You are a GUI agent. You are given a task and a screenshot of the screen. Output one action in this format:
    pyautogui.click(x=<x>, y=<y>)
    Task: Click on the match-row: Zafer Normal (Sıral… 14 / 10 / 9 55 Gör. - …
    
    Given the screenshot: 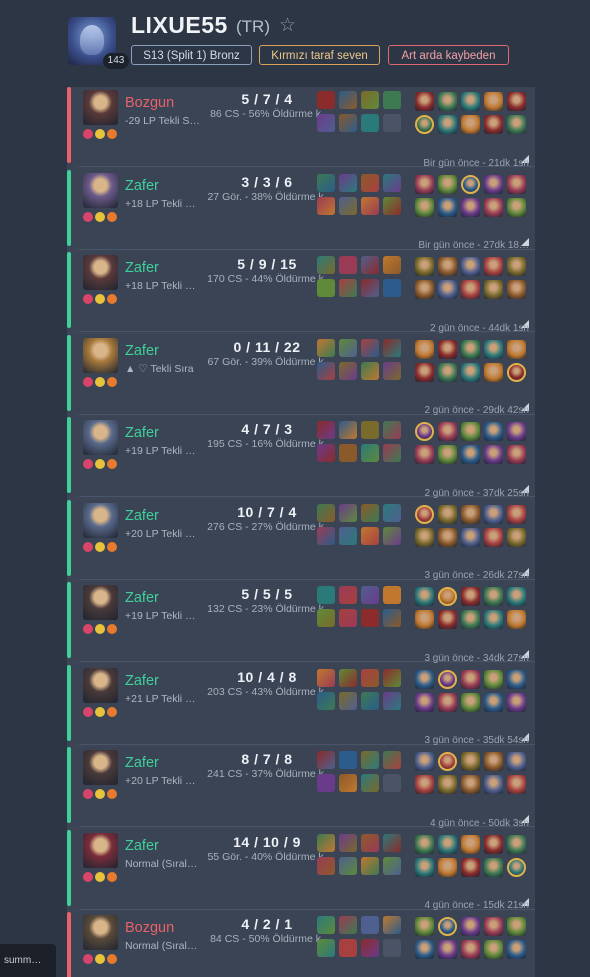 What is the action you would take?
    pyautogui.click(x=301, y=864)
    